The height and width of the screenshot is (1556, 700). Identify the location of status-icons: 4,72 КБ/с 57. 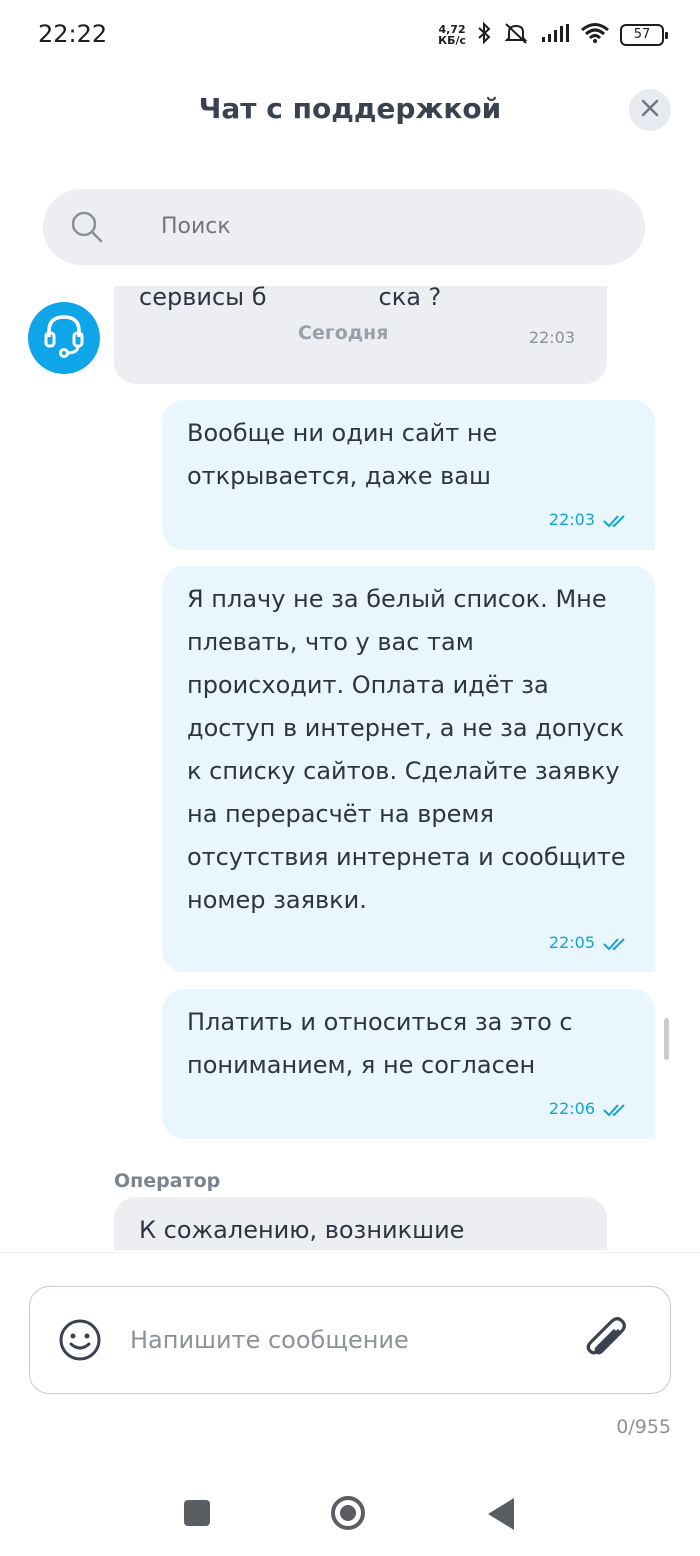
(553, 35).